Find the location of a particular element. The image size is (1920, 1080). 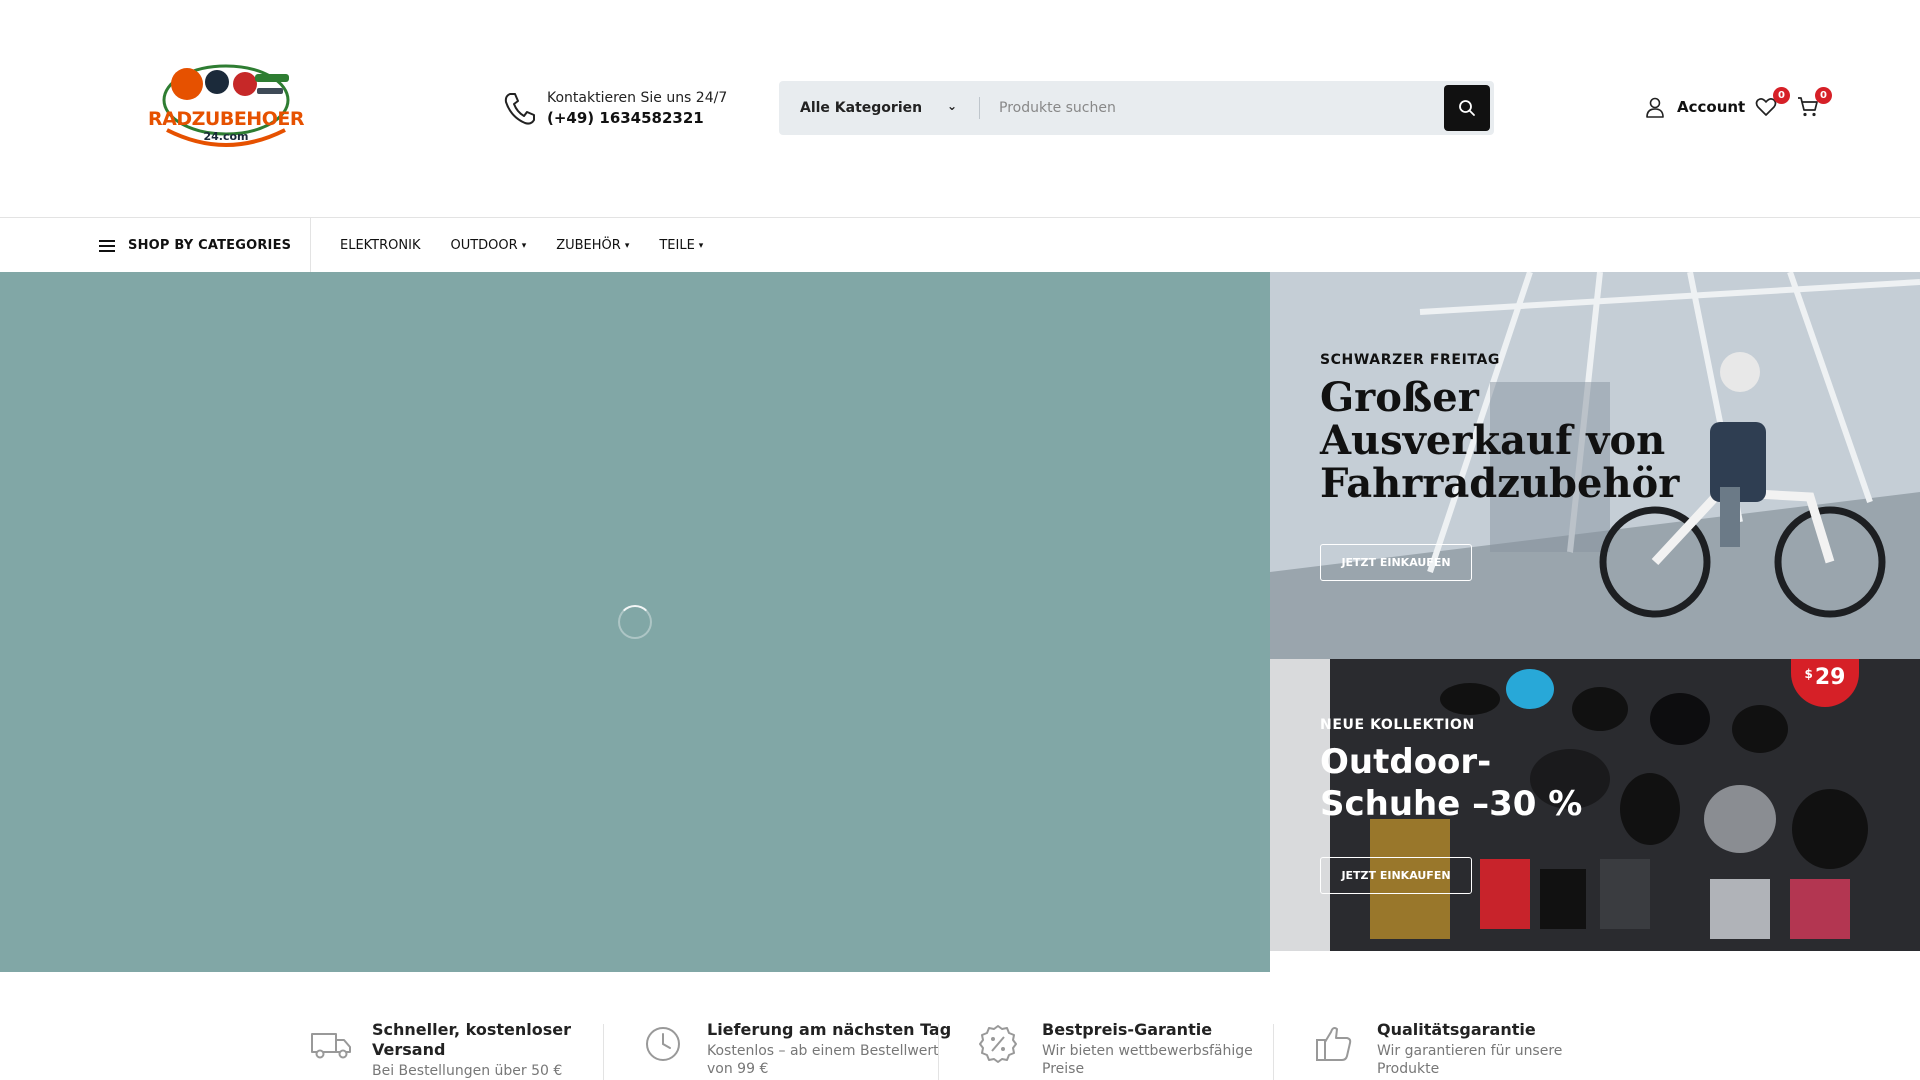

menu-icon is located at coordinates (107, 245).